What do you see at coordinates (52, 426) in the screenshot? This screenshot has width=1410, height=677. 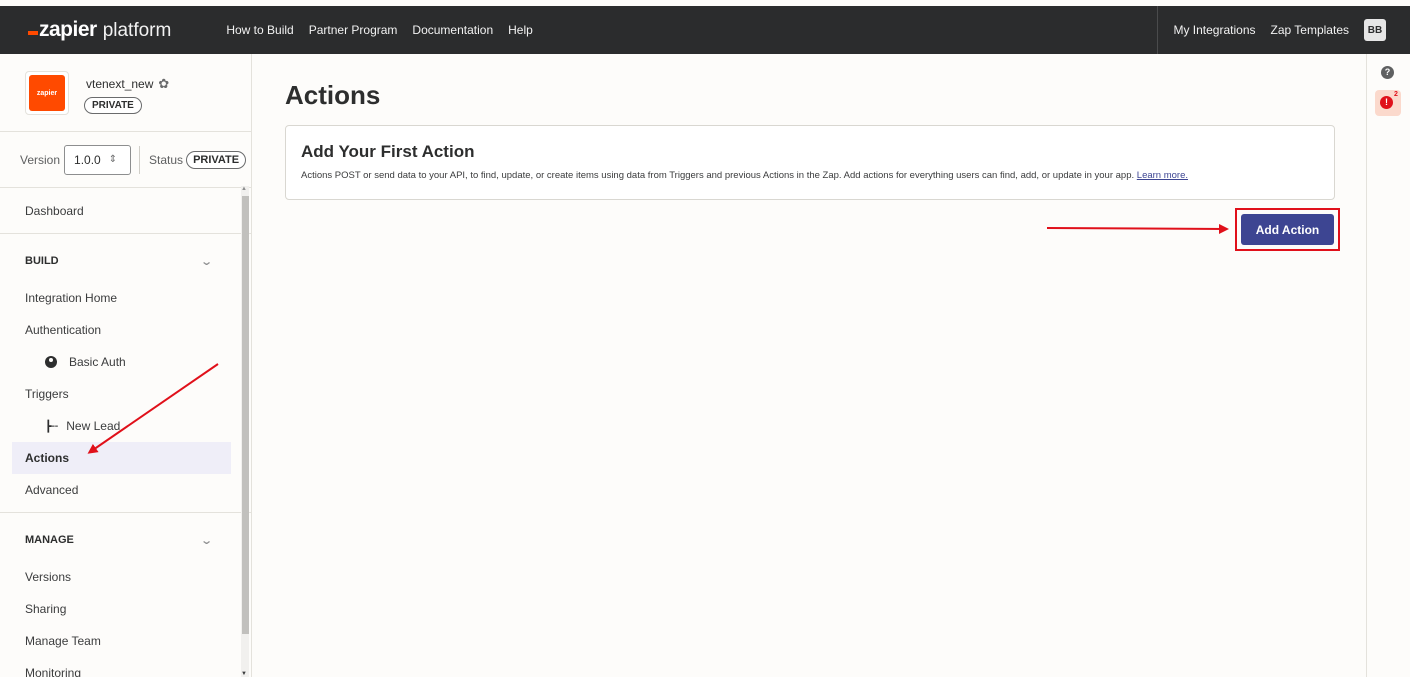 I see `trigger-branch-icon: ┣╌` at bounding box center [52, 426].